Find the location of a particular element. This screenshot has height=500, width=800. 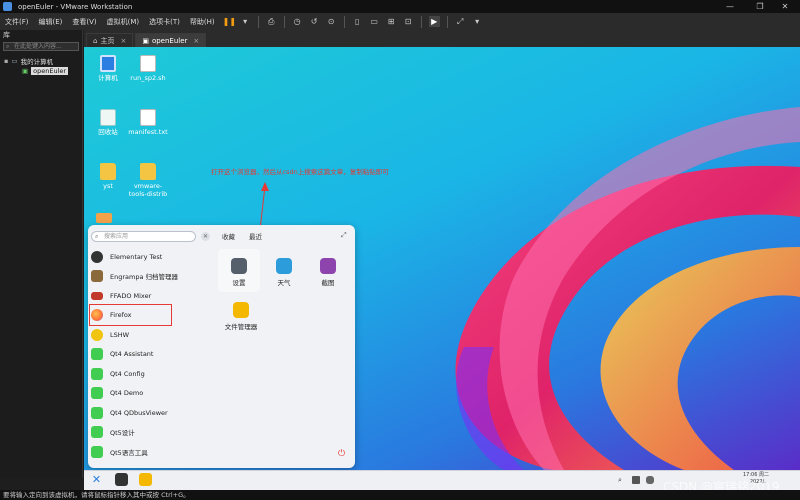

desktop-icon-label: manifest.txt is located at coordinates (148, 132).